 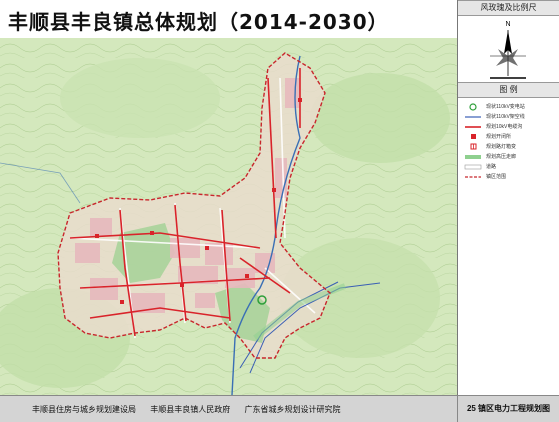 I want to click on substation-existing-icon, so click(x=473, y=107).